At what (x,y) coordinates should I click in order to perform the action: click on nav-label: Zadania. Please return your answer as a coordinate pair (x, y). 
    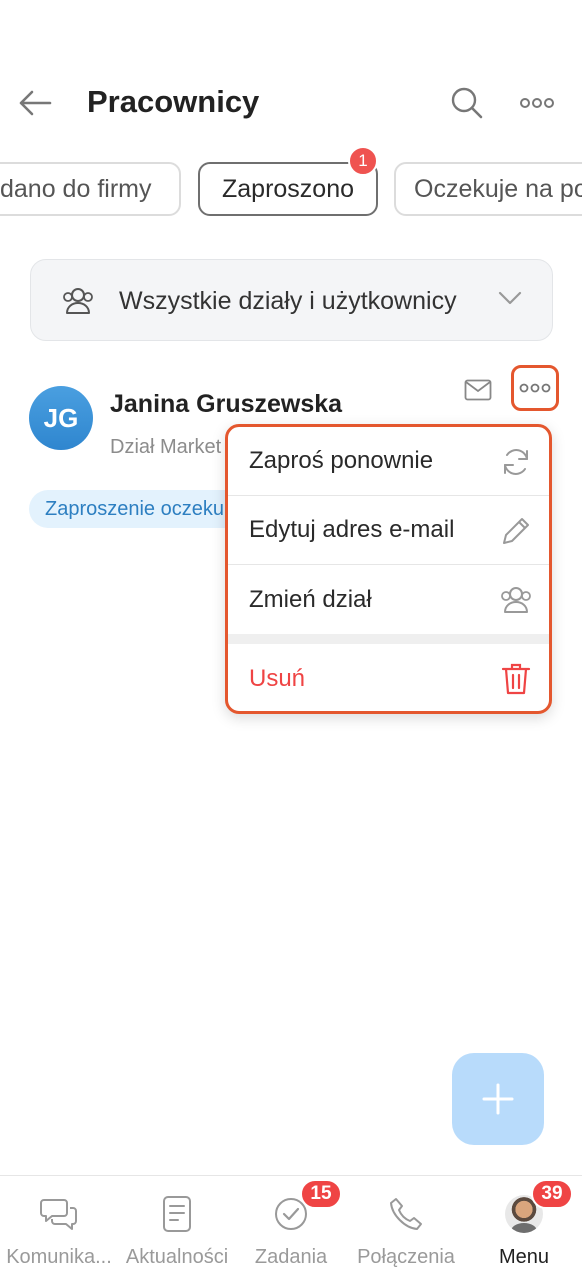
    Looking at the image, I should click on (291, 1257).